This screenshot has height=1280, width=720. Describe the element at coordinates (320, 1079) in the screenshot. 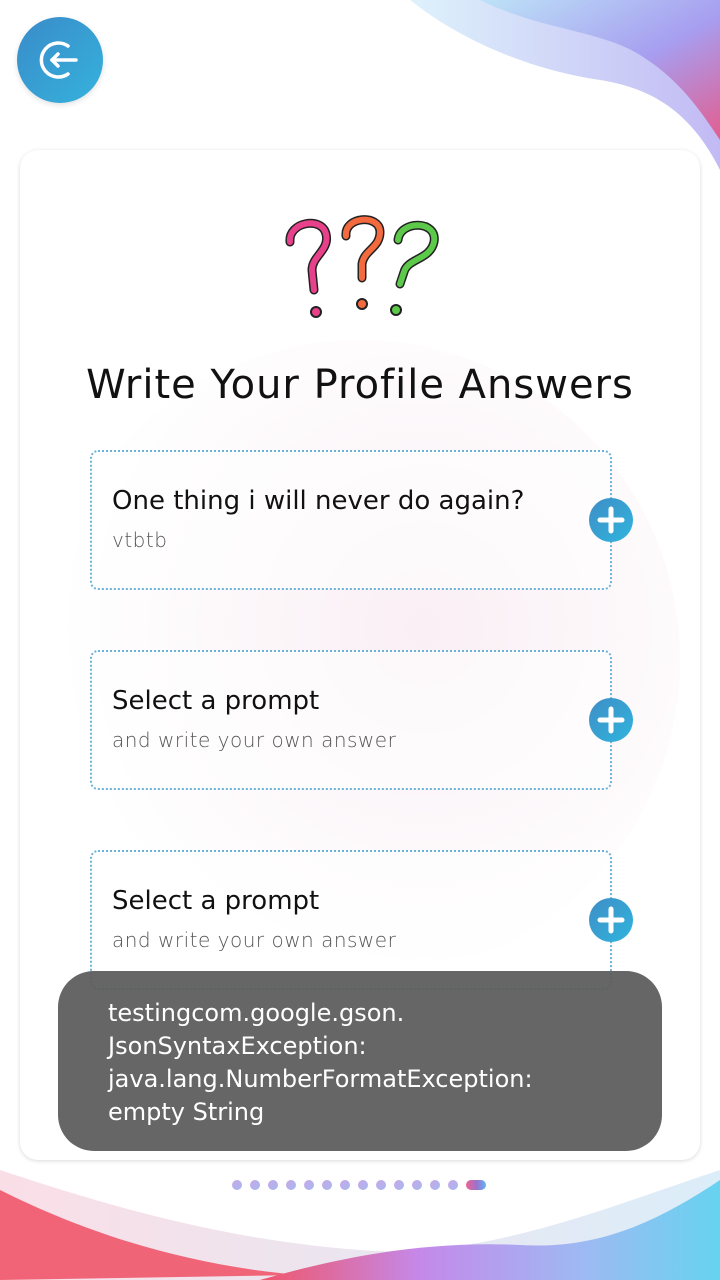

I see `toast-line: java.lang.NumberFormatException:` at that location.